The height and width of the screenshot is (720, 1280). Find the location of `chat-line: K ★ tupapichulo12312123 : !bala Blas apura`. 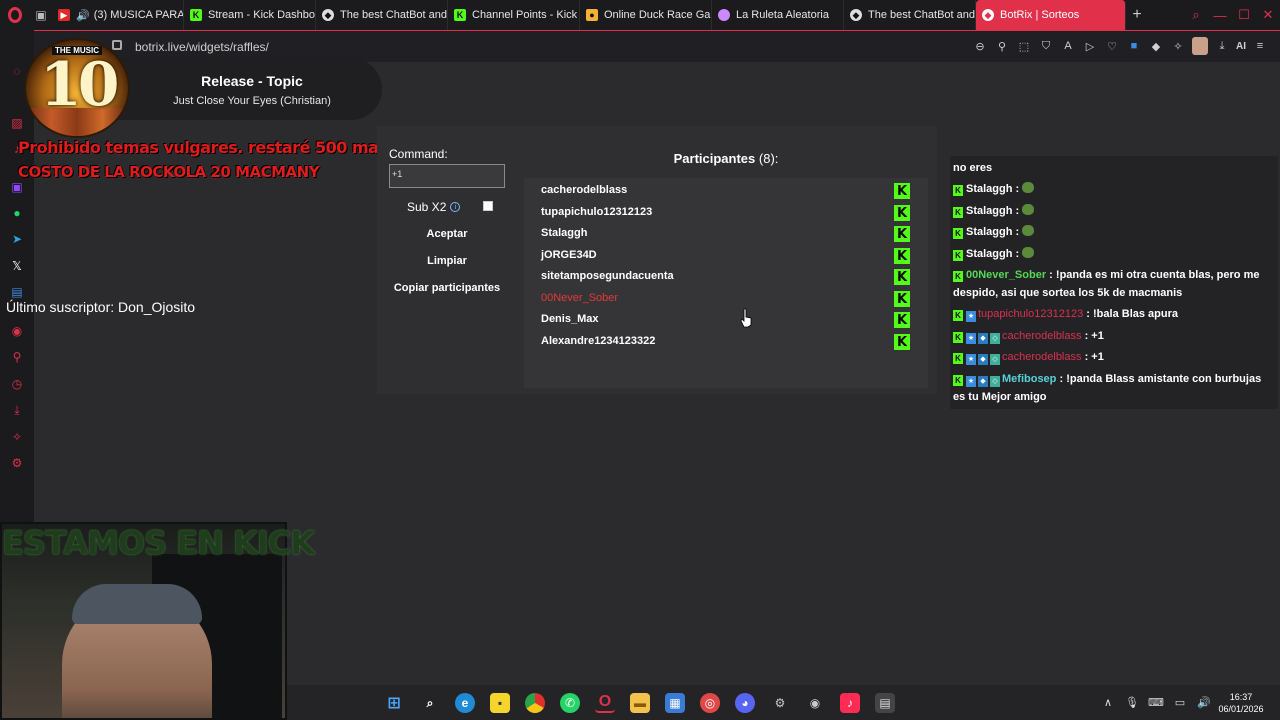

chat-line: K ★ tupapichulo12312123 : !bala Blas apura is located at coordinates (1114, 314).